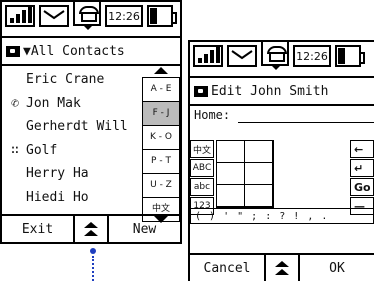 Image resolution: width=374 pixels, height=281 pixels. What do you see at coordinates (282, 216) in the screenshot?
I see `punctuation-bar: ( ) ' " ; : ? ! , .` at bounding box center [282, 216].